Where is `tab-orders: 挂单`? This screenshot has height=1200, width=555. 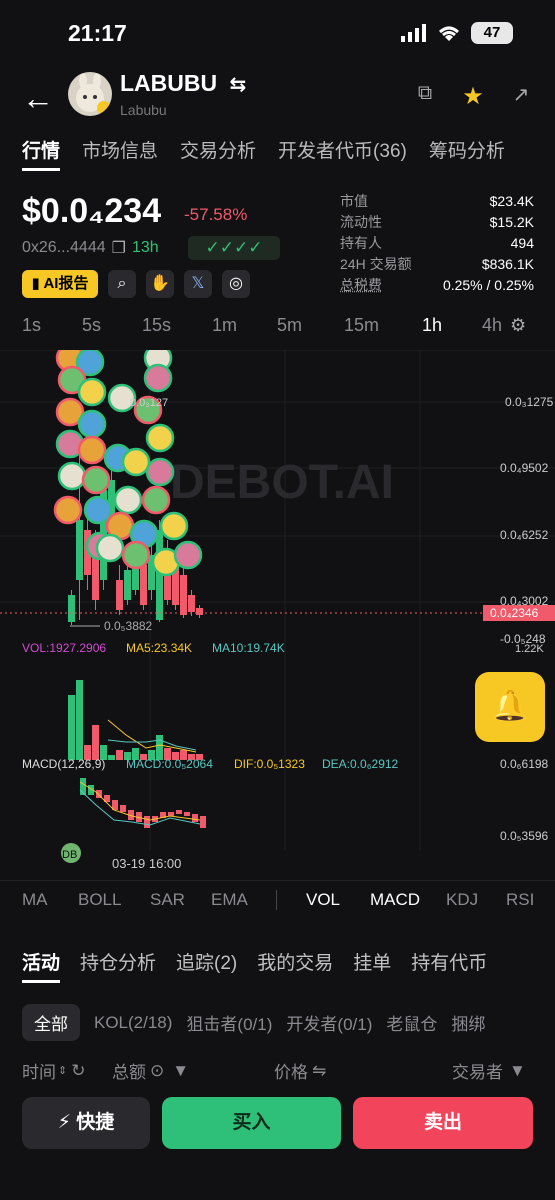
tab-orders: 挂单 is located at coordinates (372, 961).